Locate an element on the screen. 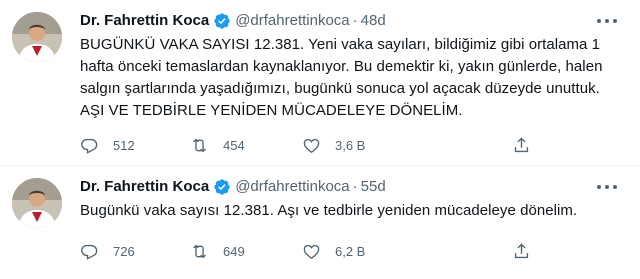 This screenshot has width=640, height=279. like-button: 3,6 B is located at coordinates (333, 145).